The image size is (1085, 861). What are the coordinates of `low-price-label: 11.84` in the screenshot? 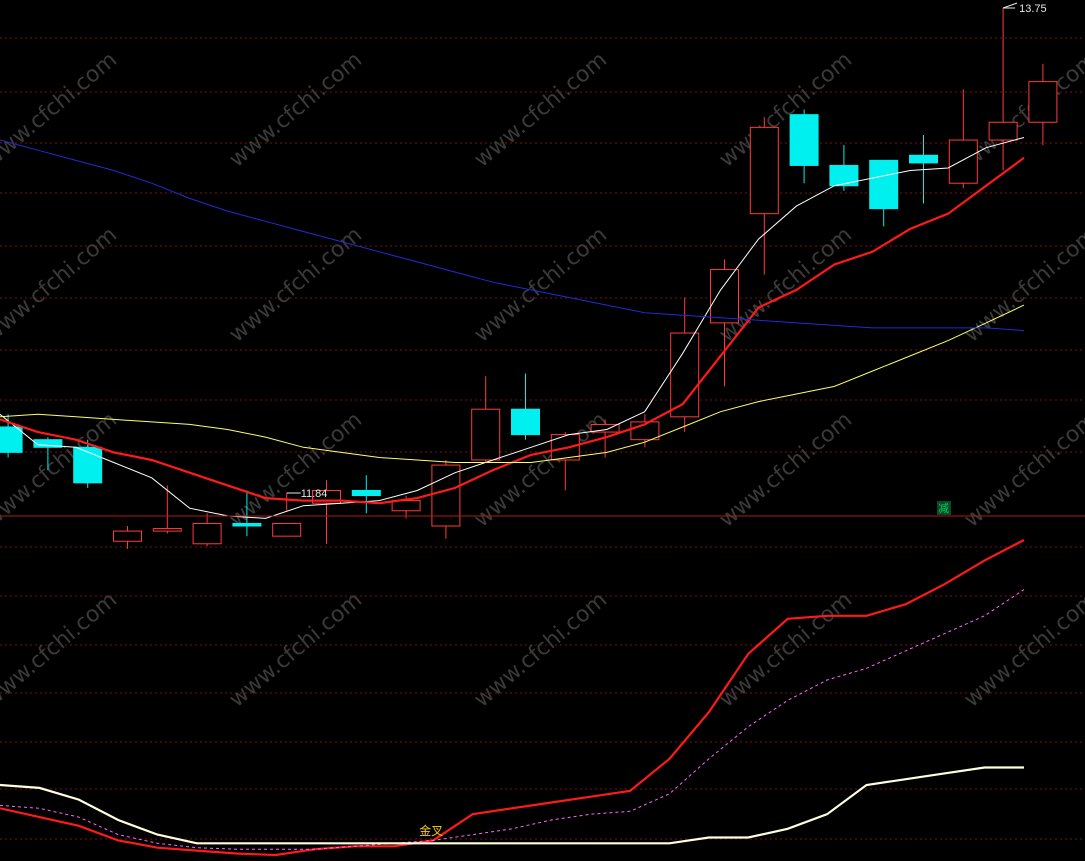 It's located at (314, 494).